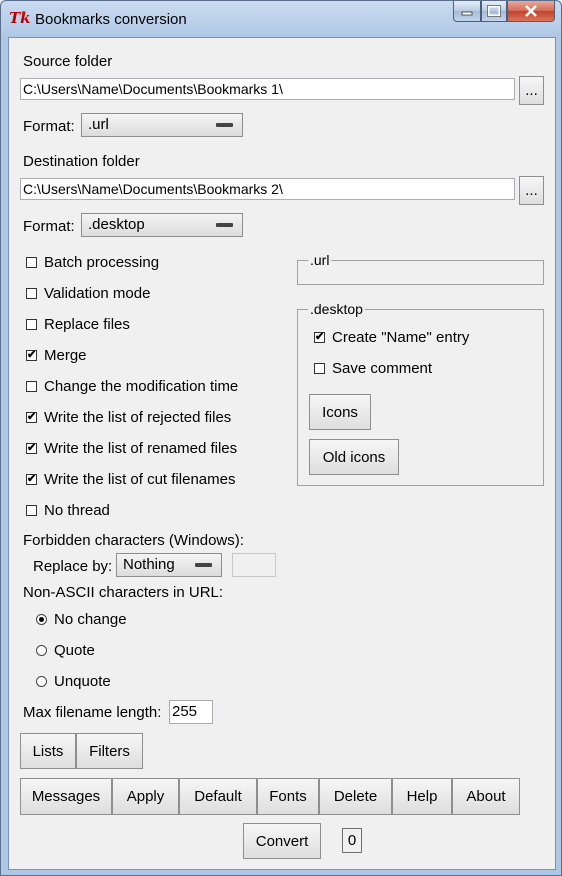 This screenshot has width=562, height=876. Describe the element at coordinates (138, 417) in the screenshot. I see `option-label: Write the list of rejected files` at that location.